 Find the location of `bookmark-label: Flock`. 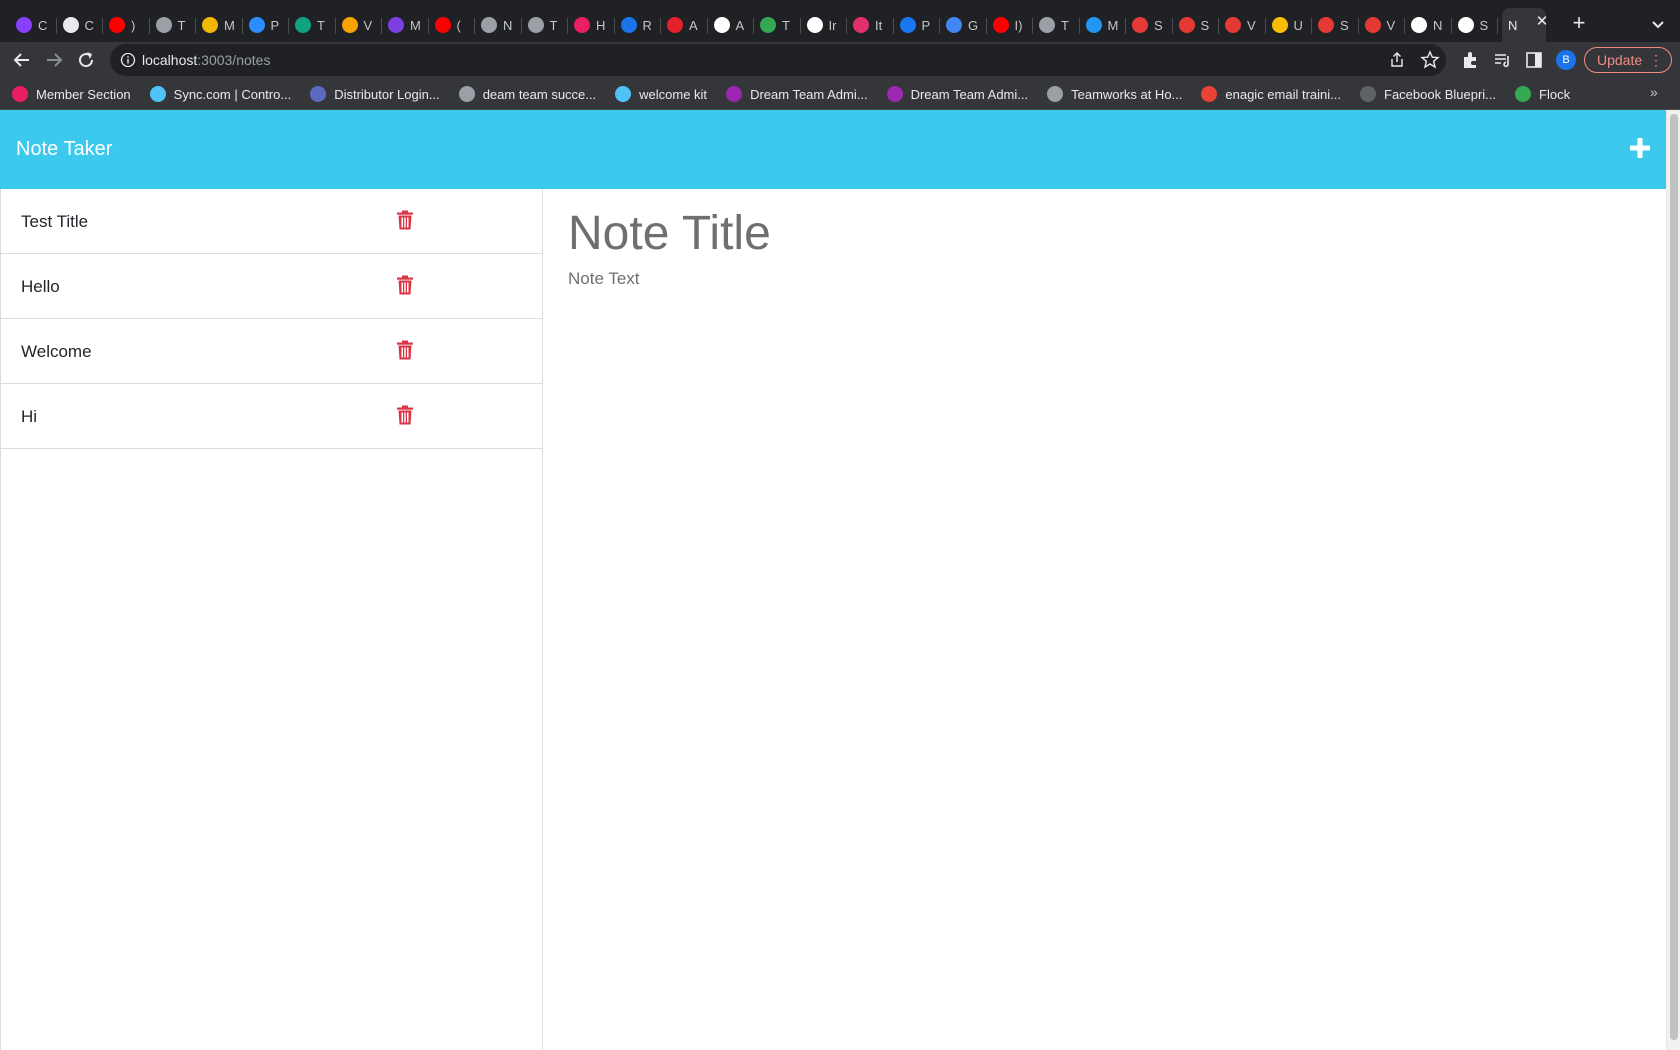

bookmark-label: Flock is located at coordinates (1555, 94).